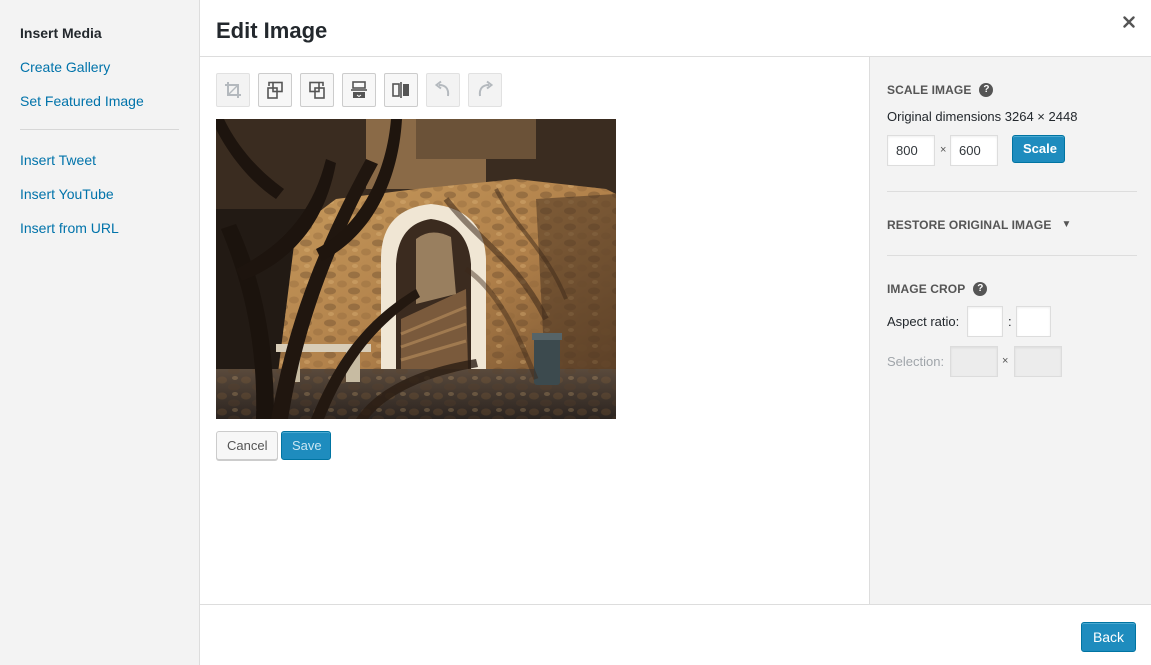 The image size is (1151, 665). Describe the element at coordinates (61, 33) in the screenshot. I see `menu-item-insert-media: Insert Media` at that location.